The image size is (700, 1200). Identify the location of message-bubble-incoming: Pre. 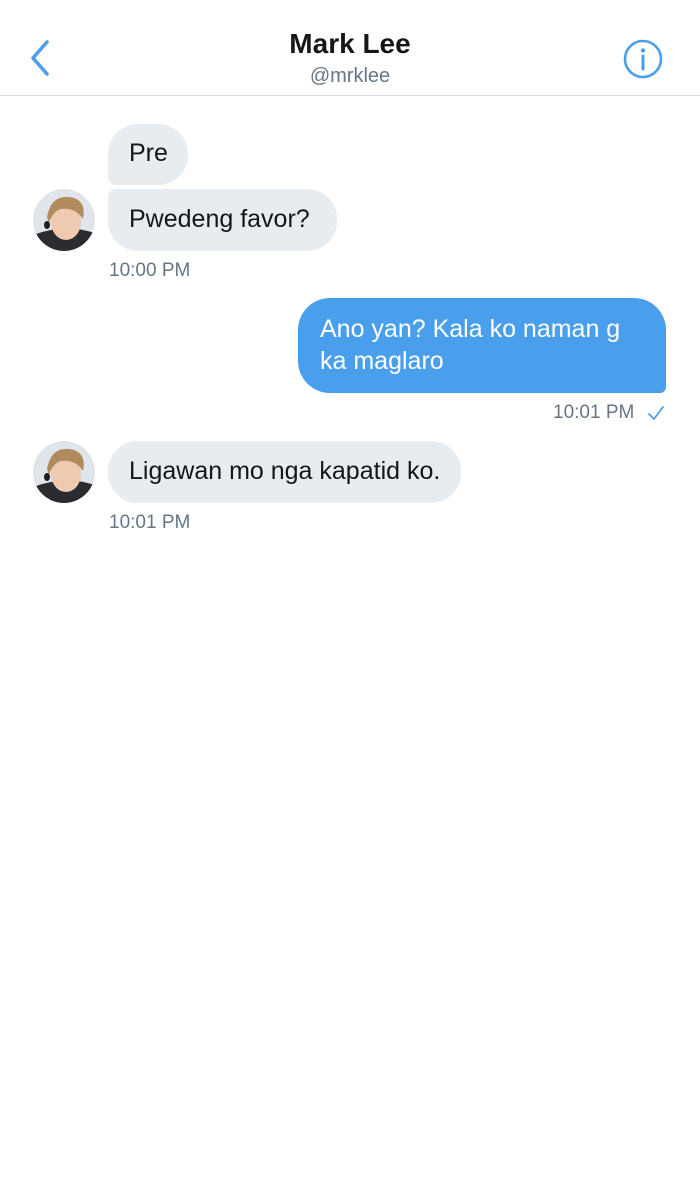
(148, 154).